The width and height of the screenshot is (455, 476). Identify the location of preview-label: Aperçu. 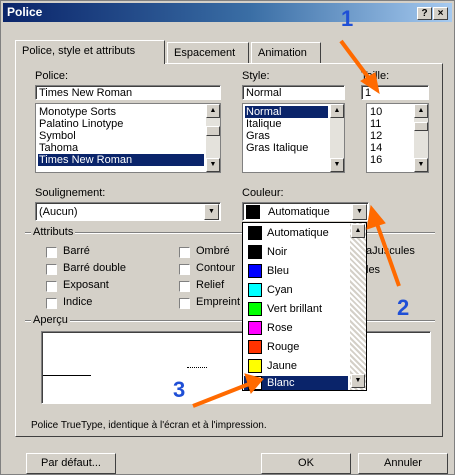
(50, 320).